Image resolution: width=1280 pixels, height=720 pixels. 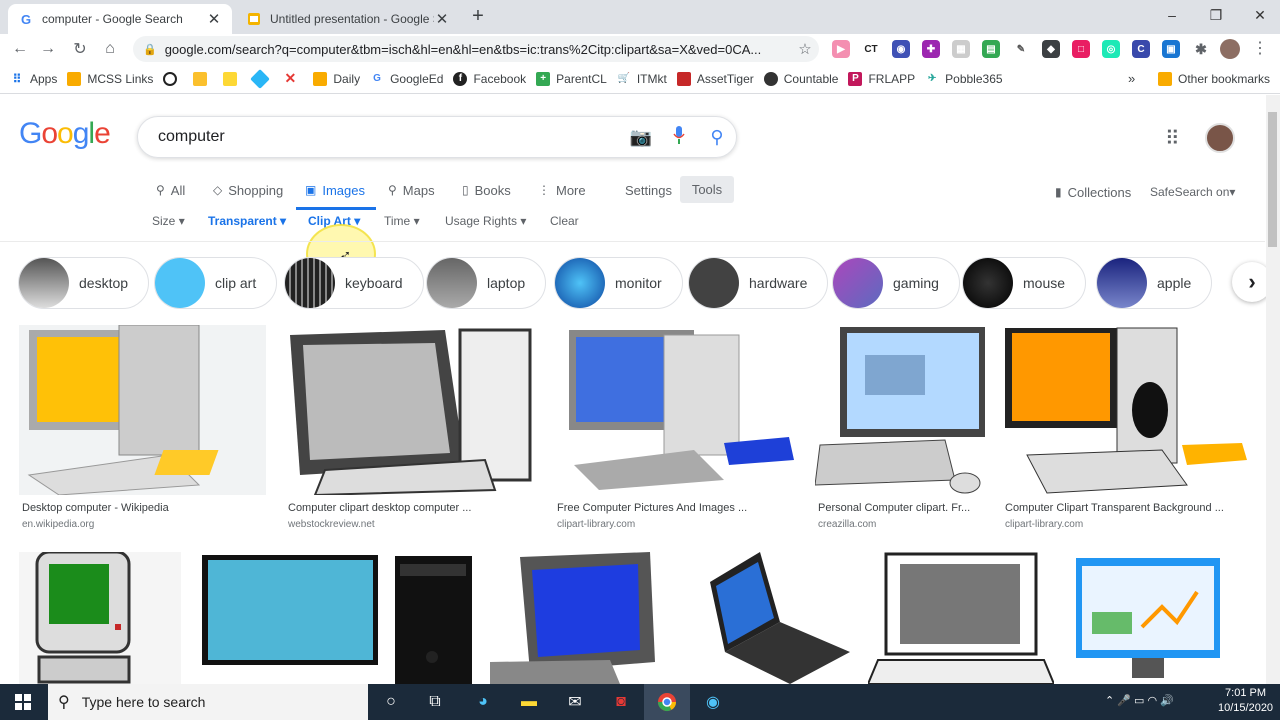 What do you see at coordinates (1111, 49) in the screenshot?
I see `extension-icon: ◎` at bounding box center [1111, 49].